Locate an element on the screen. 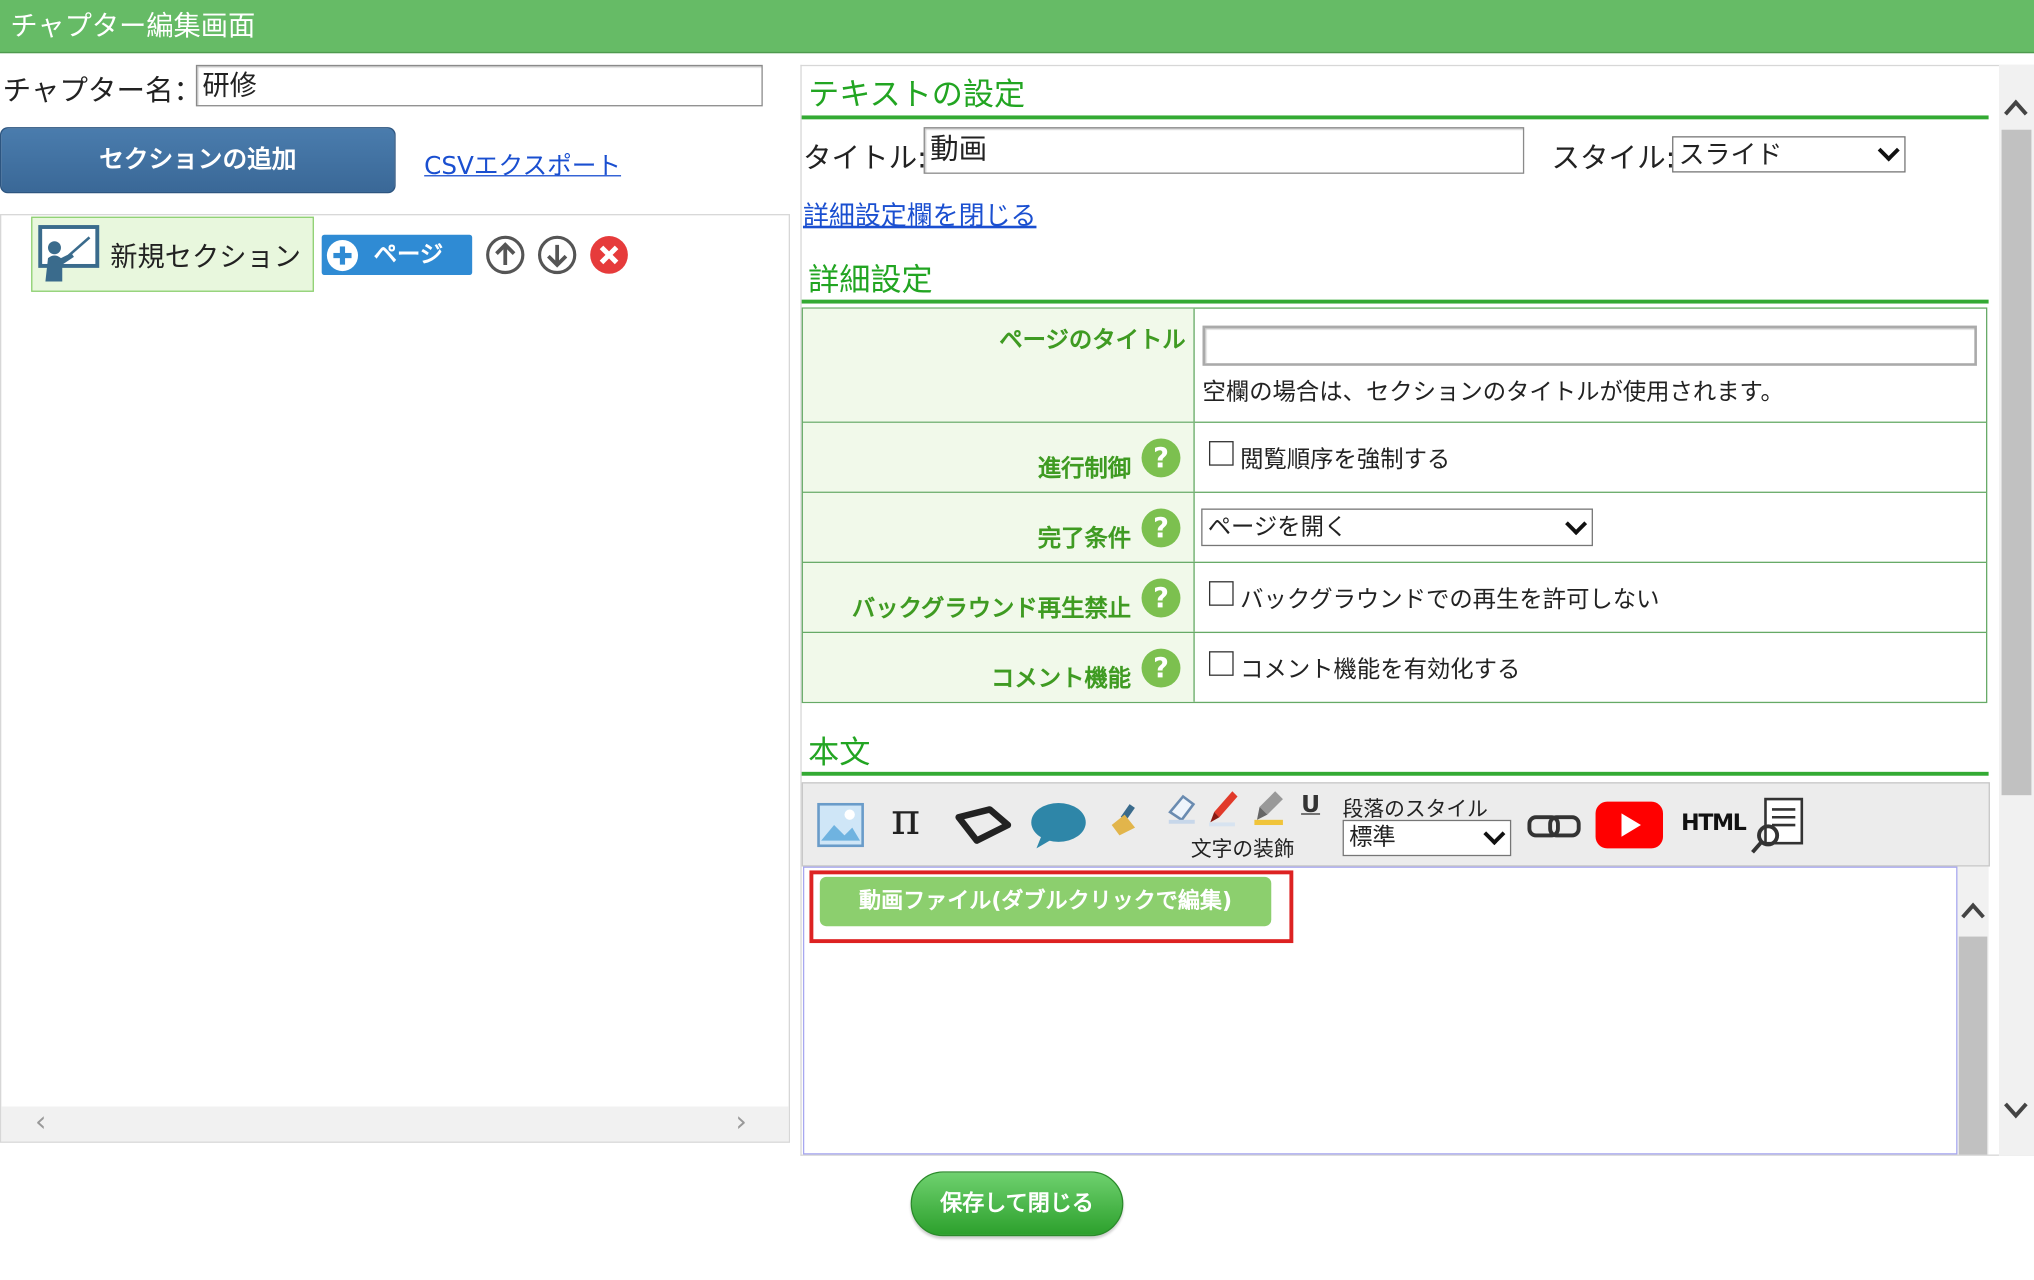  paragraph-style-value: 標準 is located at coordinates (1372, 837).